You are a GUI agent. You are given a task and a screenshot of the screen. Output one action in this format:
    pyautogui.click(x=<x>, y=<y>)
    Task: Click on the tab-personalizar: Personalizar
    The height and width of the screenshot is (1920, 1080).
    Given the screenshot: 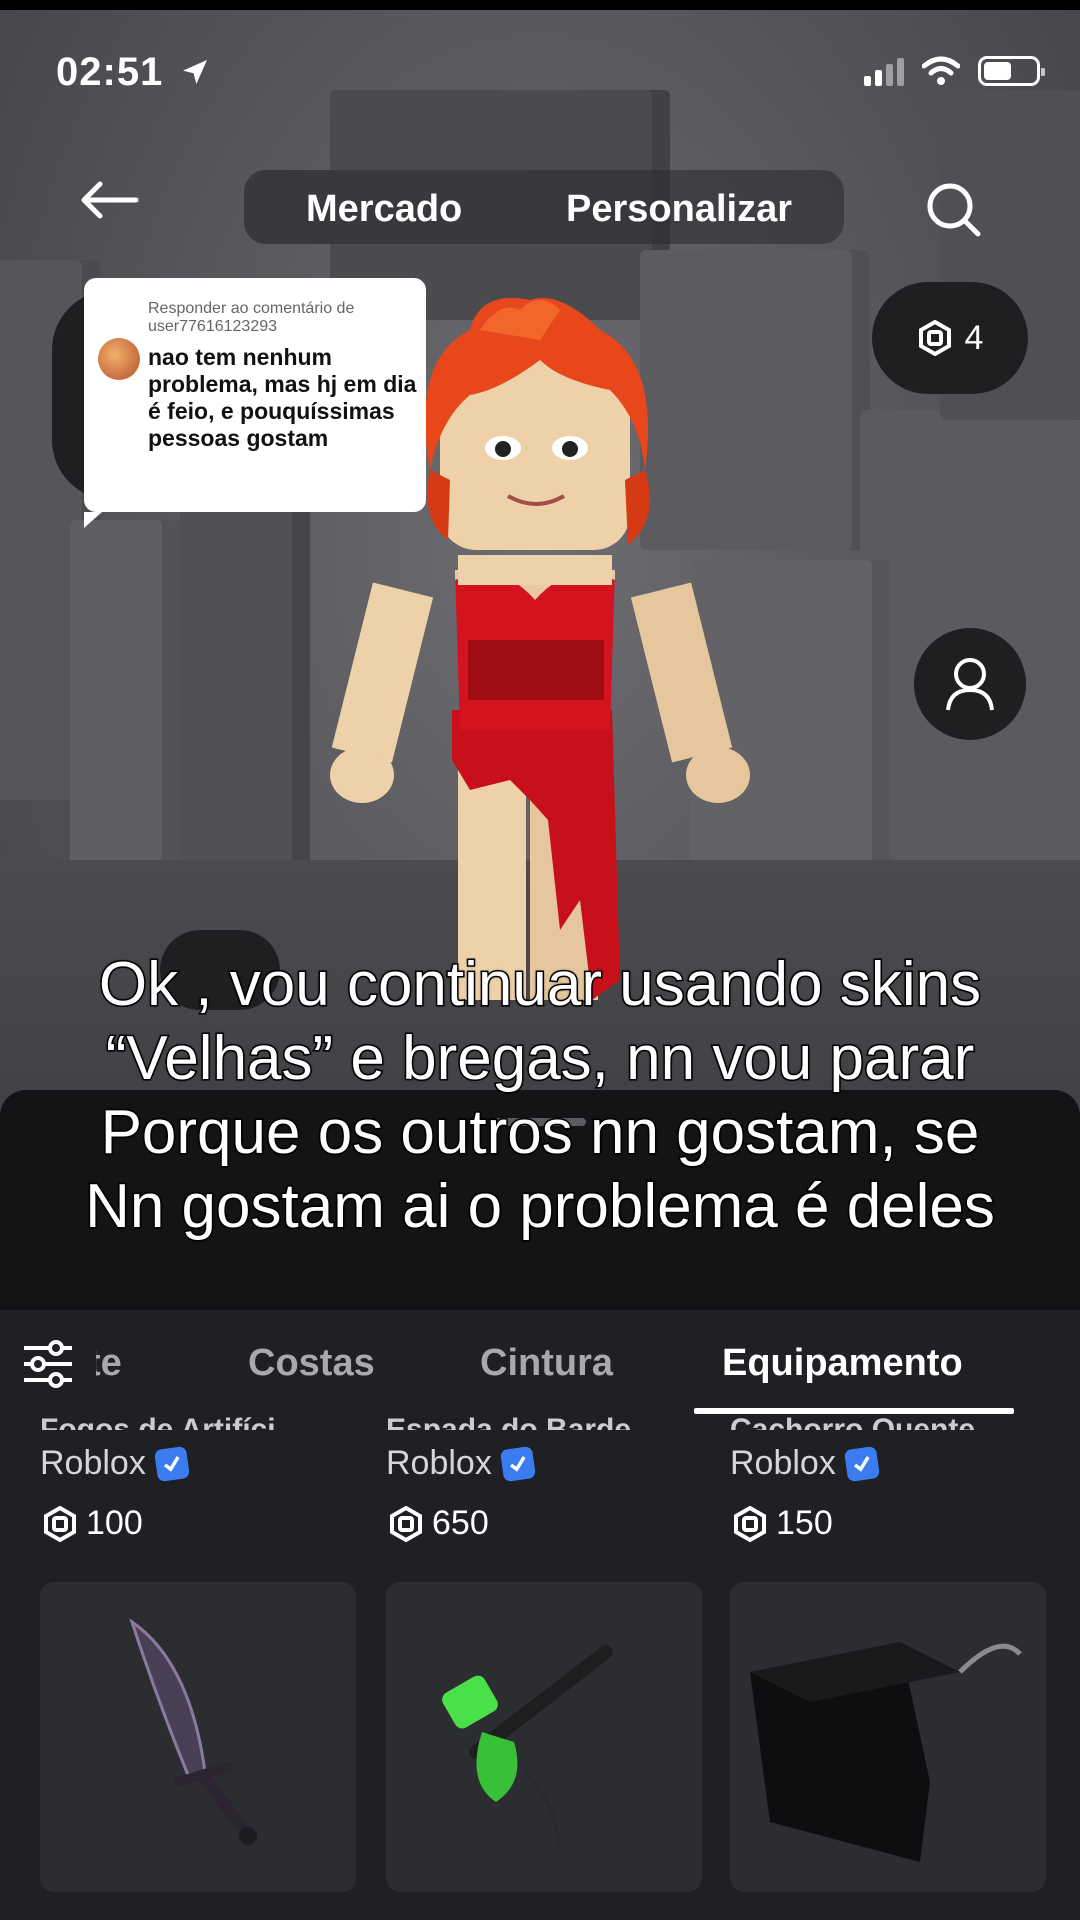 What is the action you would take?
    pyautogui.click(x=679, y=209)
    